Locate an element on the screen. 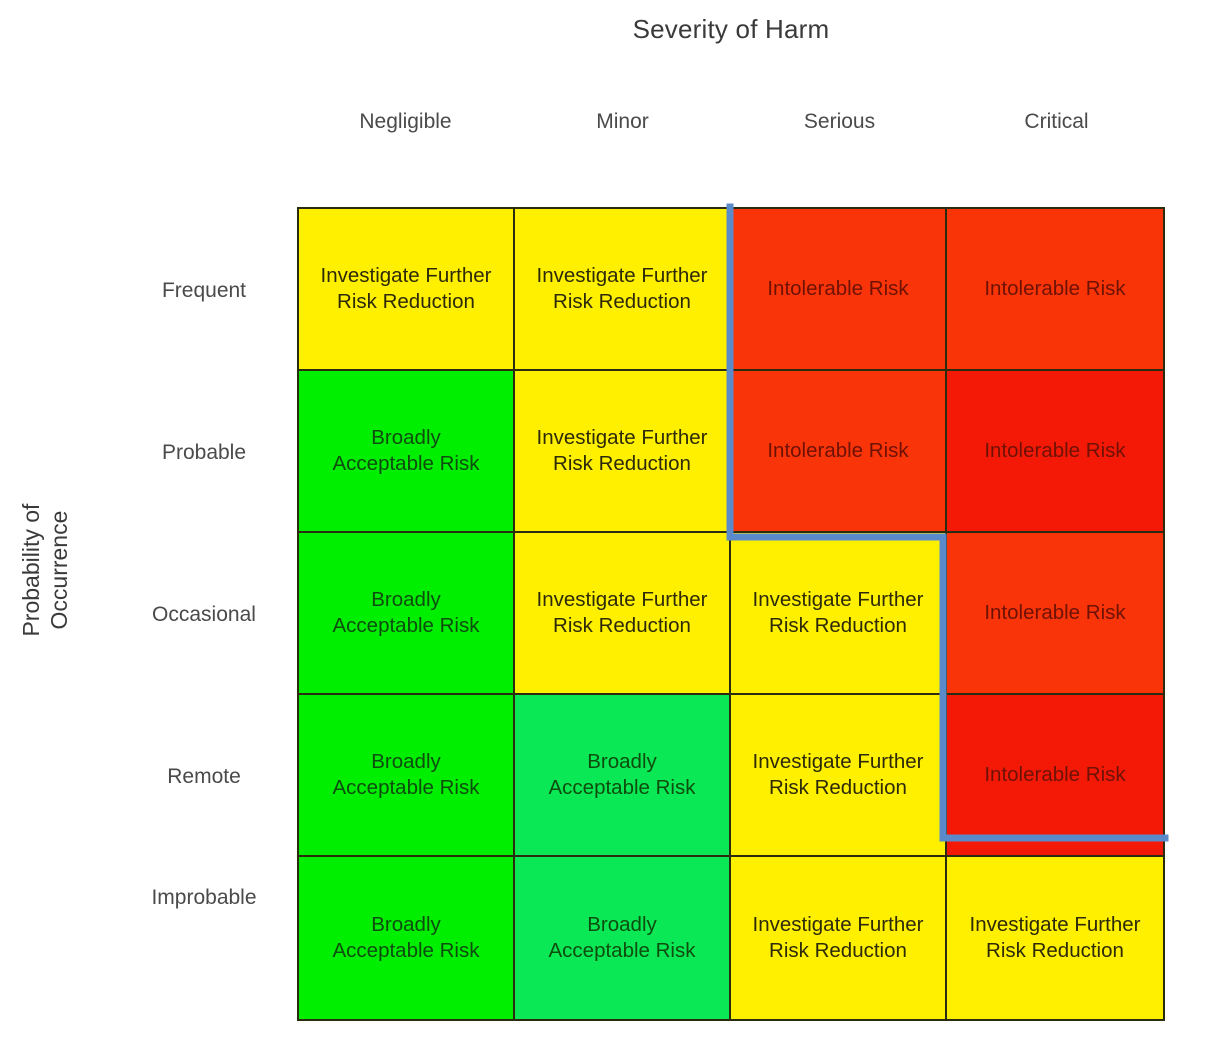 Image resolution: width=1225 pixels, height=1062 pixels. matrix-cell-improbable-negligible: Broadly Acceptable Risk is located at coordinates (407, 938).